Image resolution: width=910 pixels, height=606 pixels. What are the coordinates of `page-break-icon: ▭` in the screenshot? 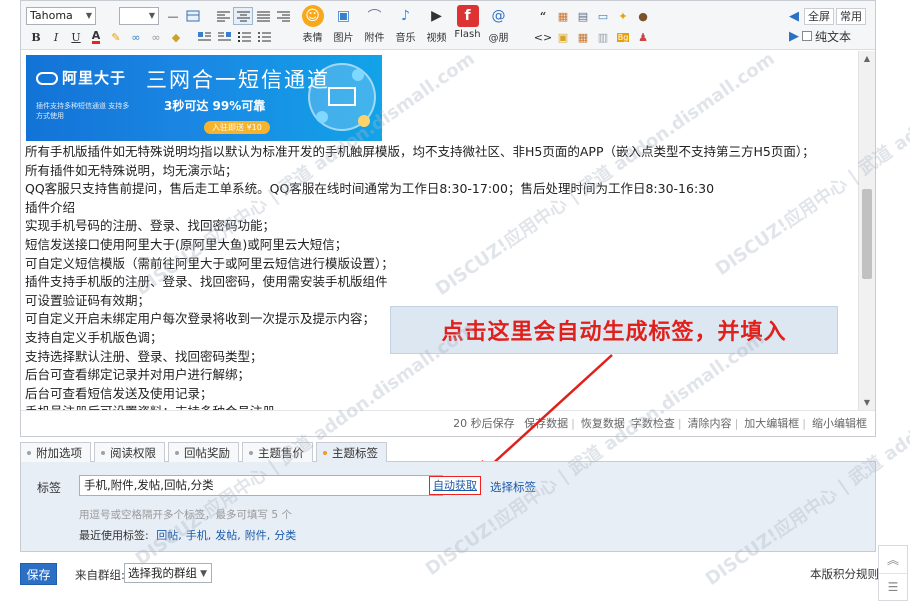 It's located at (603, 16).